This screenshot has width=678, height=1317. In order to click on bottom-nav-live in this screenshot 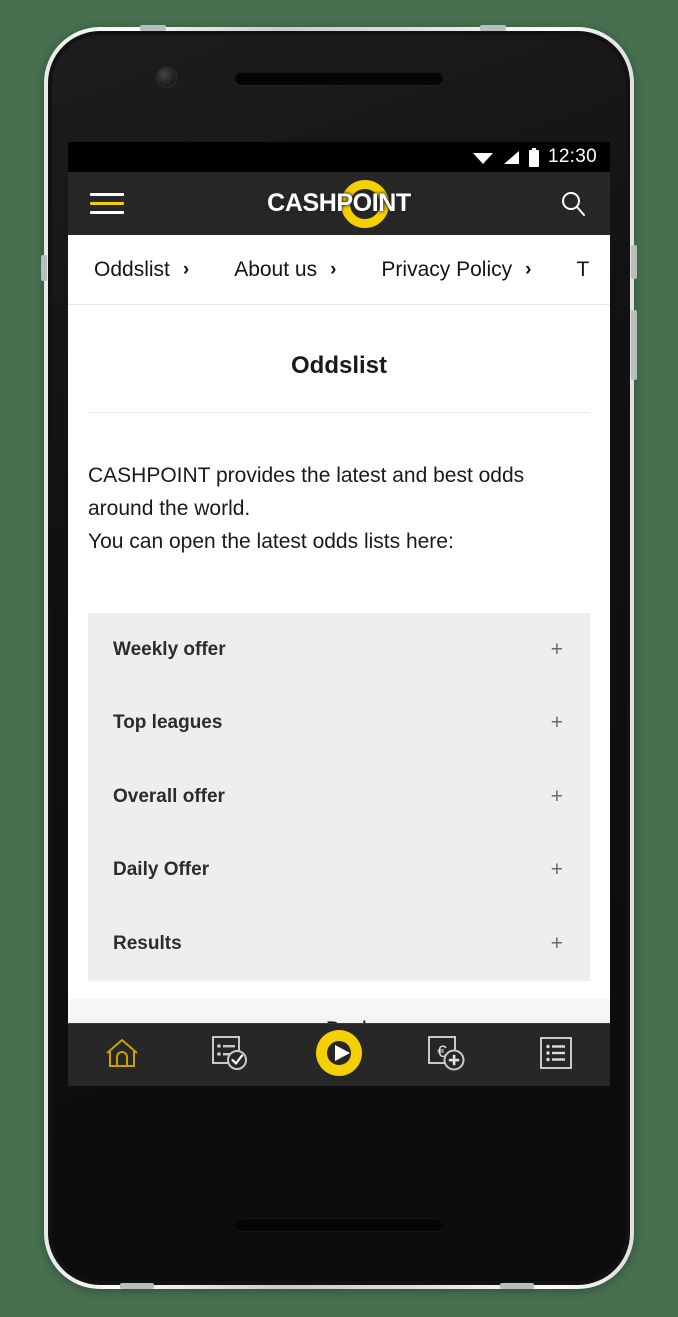, I will do `click(339, 1055)`.